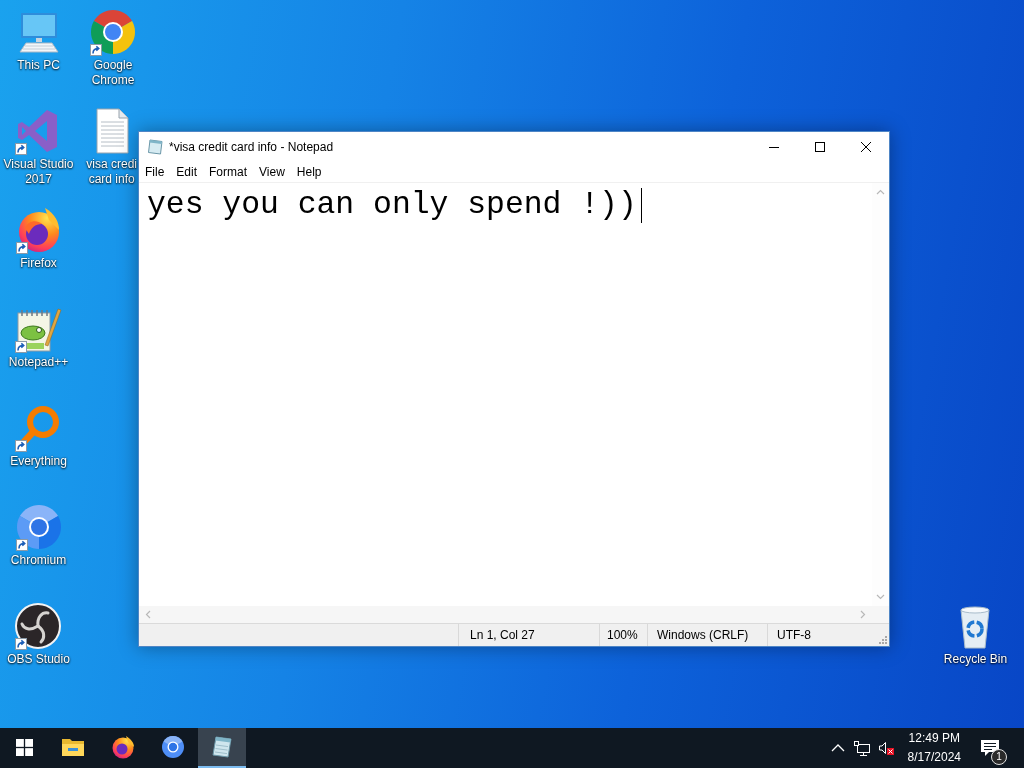 This screenshot has width=1024, height=768. What do you see at coordinates (641, 205) in the screenshot?
I see `text-cursor` at bounding box center [641, 205].